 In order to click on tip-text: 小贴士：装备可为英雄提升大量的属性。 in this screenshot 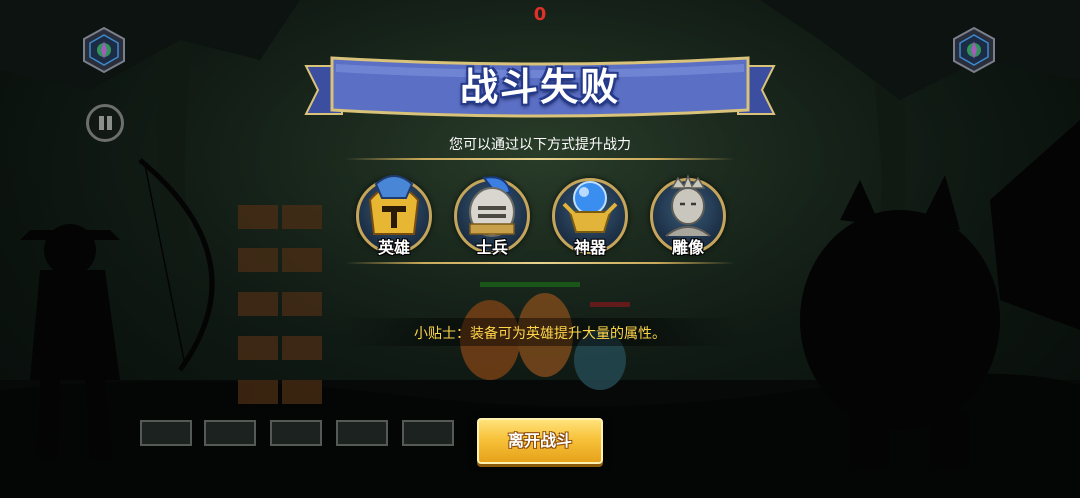, I will do `click(540, 334)`.